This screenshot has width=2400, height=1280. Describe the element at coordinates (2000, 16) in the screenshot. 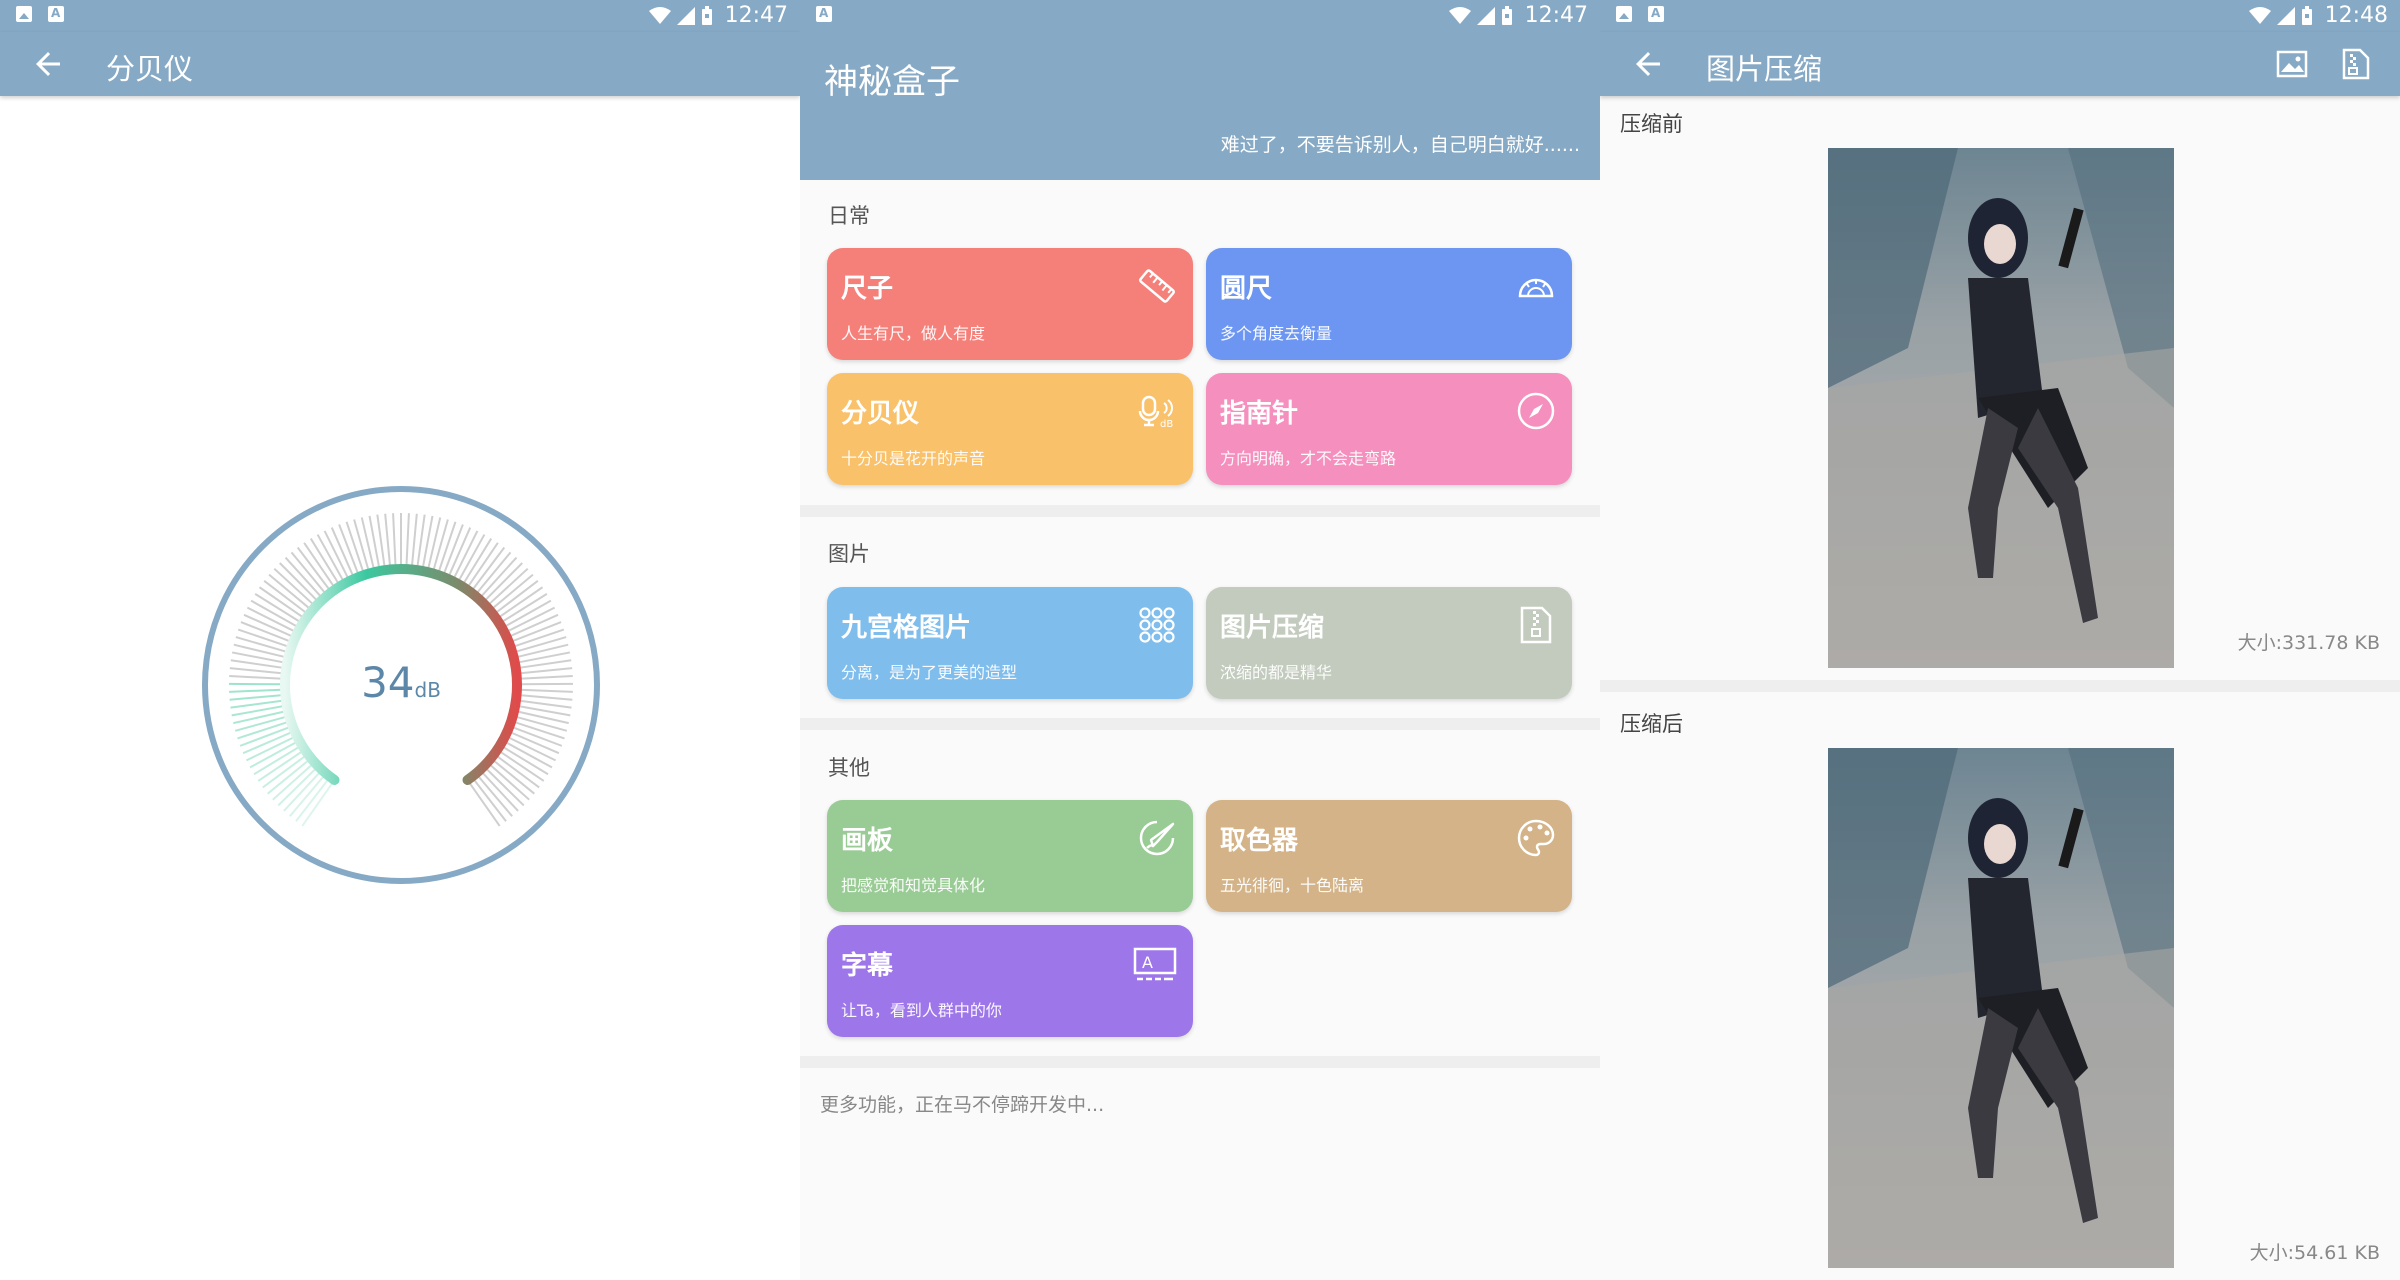

I see `status-bar: 12:48` at that location.